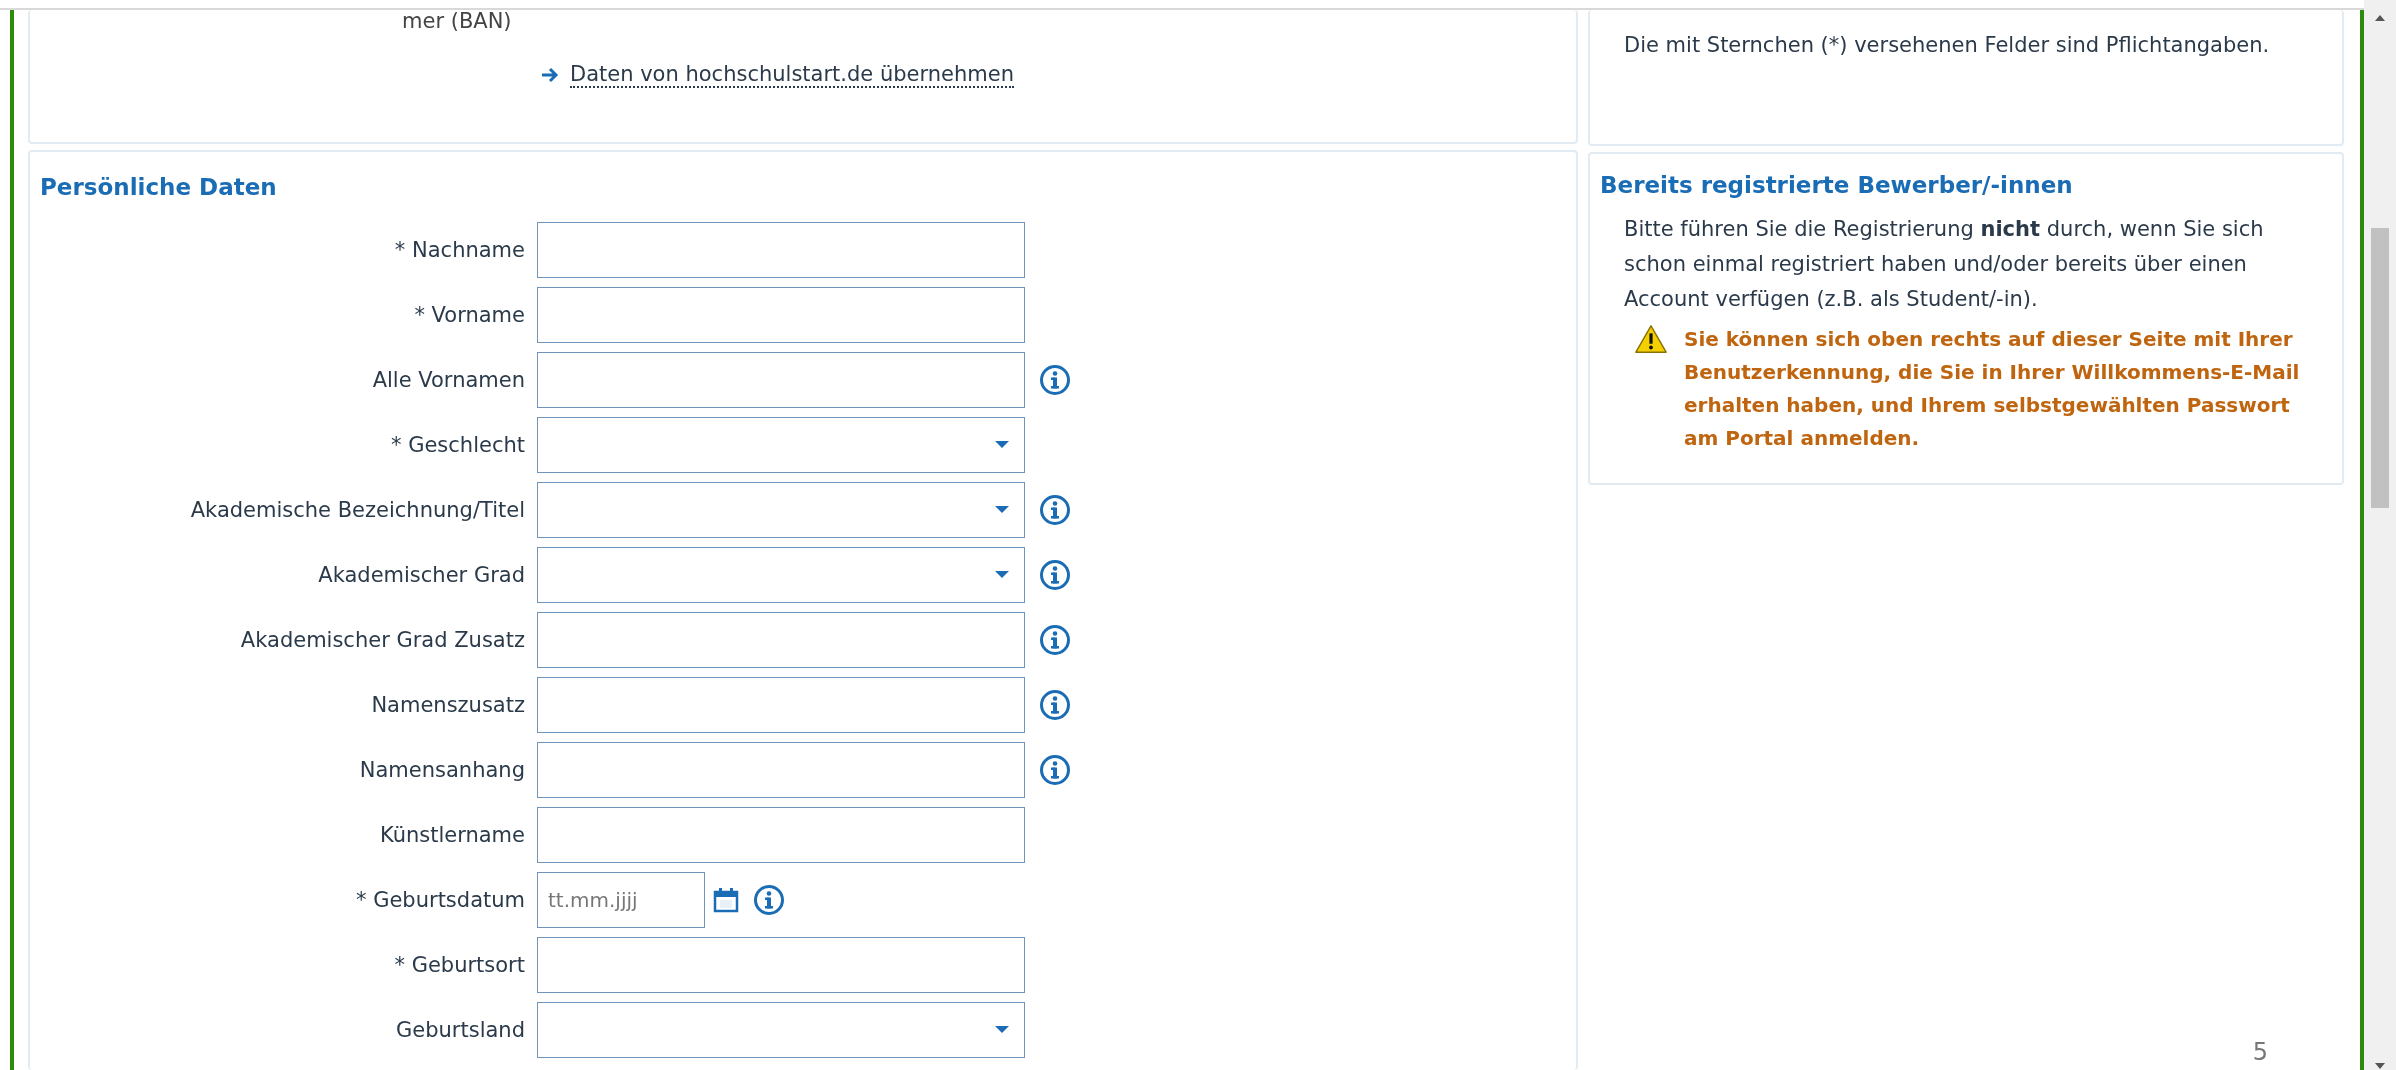 Image resolution: width=2396 pixels, height=1070 pixels. Describe the element at coordinates (726, 900) in the screenshot. I see `calendar-icon` at that location.